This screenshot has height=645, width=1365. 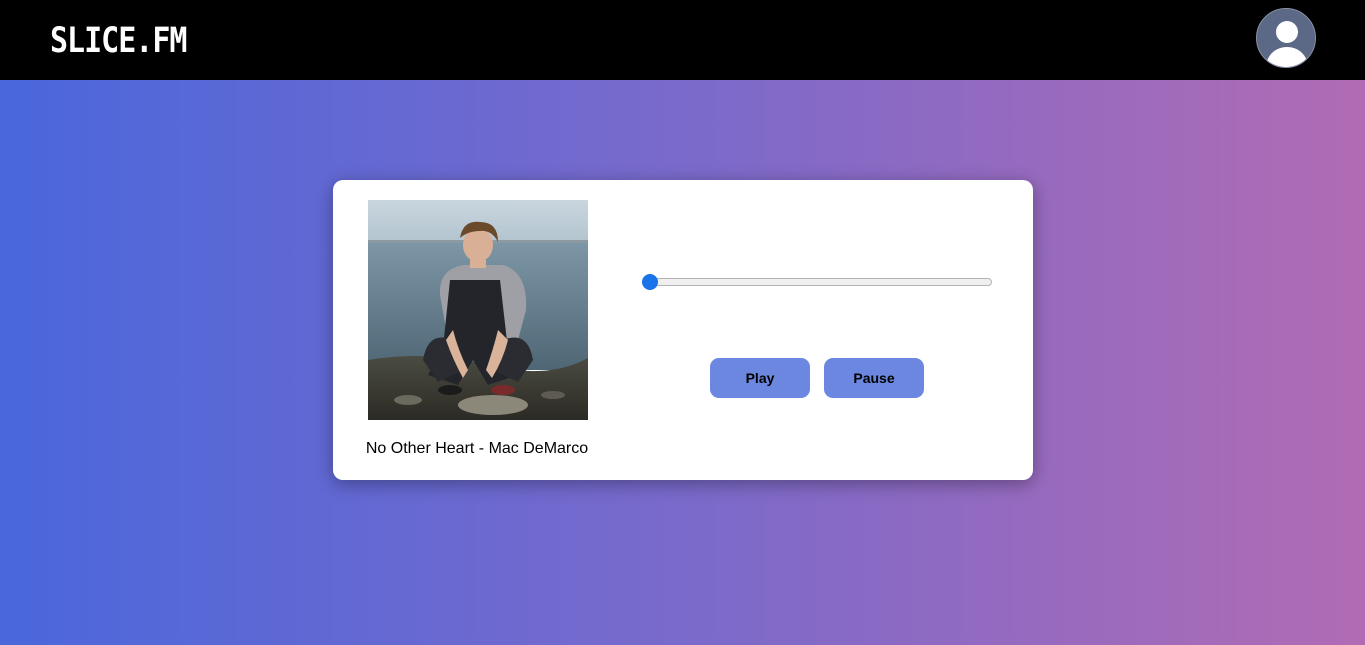 What do you see at coordinates (760, 378) in the screenshot?
I see `play-button: Play` at bounding box center [760, 378].